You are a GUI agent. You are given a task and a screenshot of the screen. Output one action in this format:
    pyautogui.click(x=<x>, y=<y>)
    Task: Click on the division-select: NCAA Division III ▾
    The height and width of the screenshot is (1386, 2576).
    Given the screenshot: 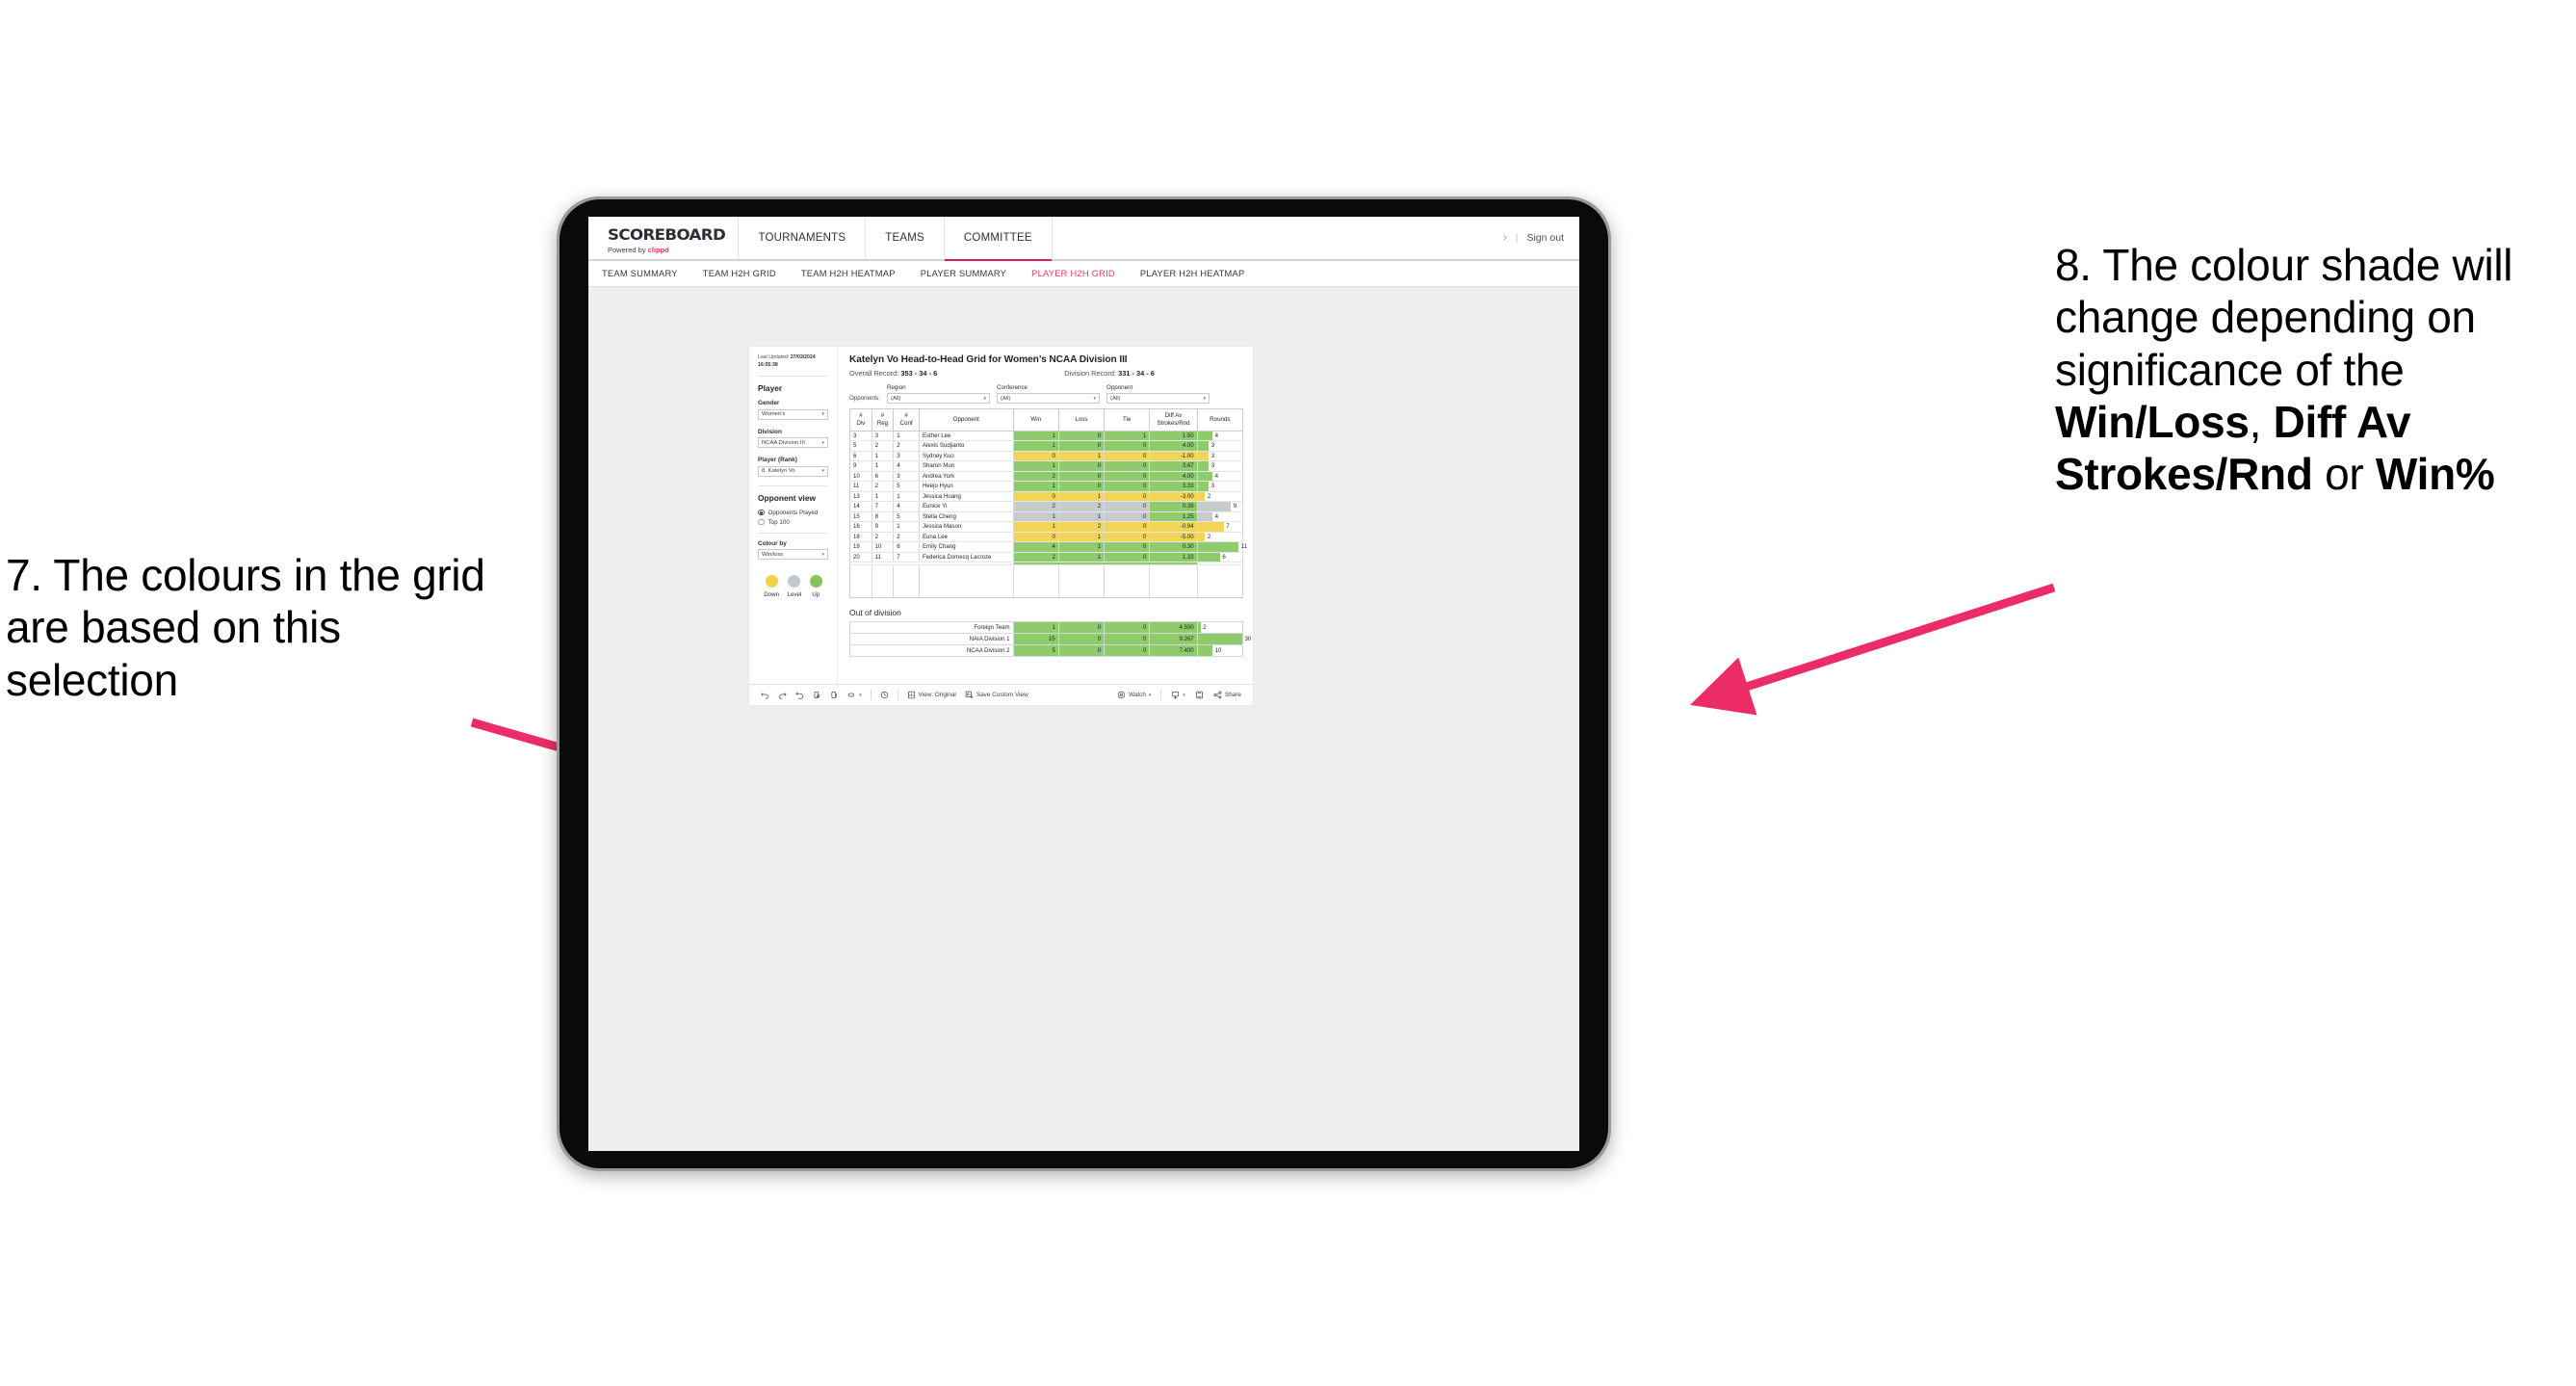 What is the action you would take?
    pyautogui.click(x=793, y=443)
    